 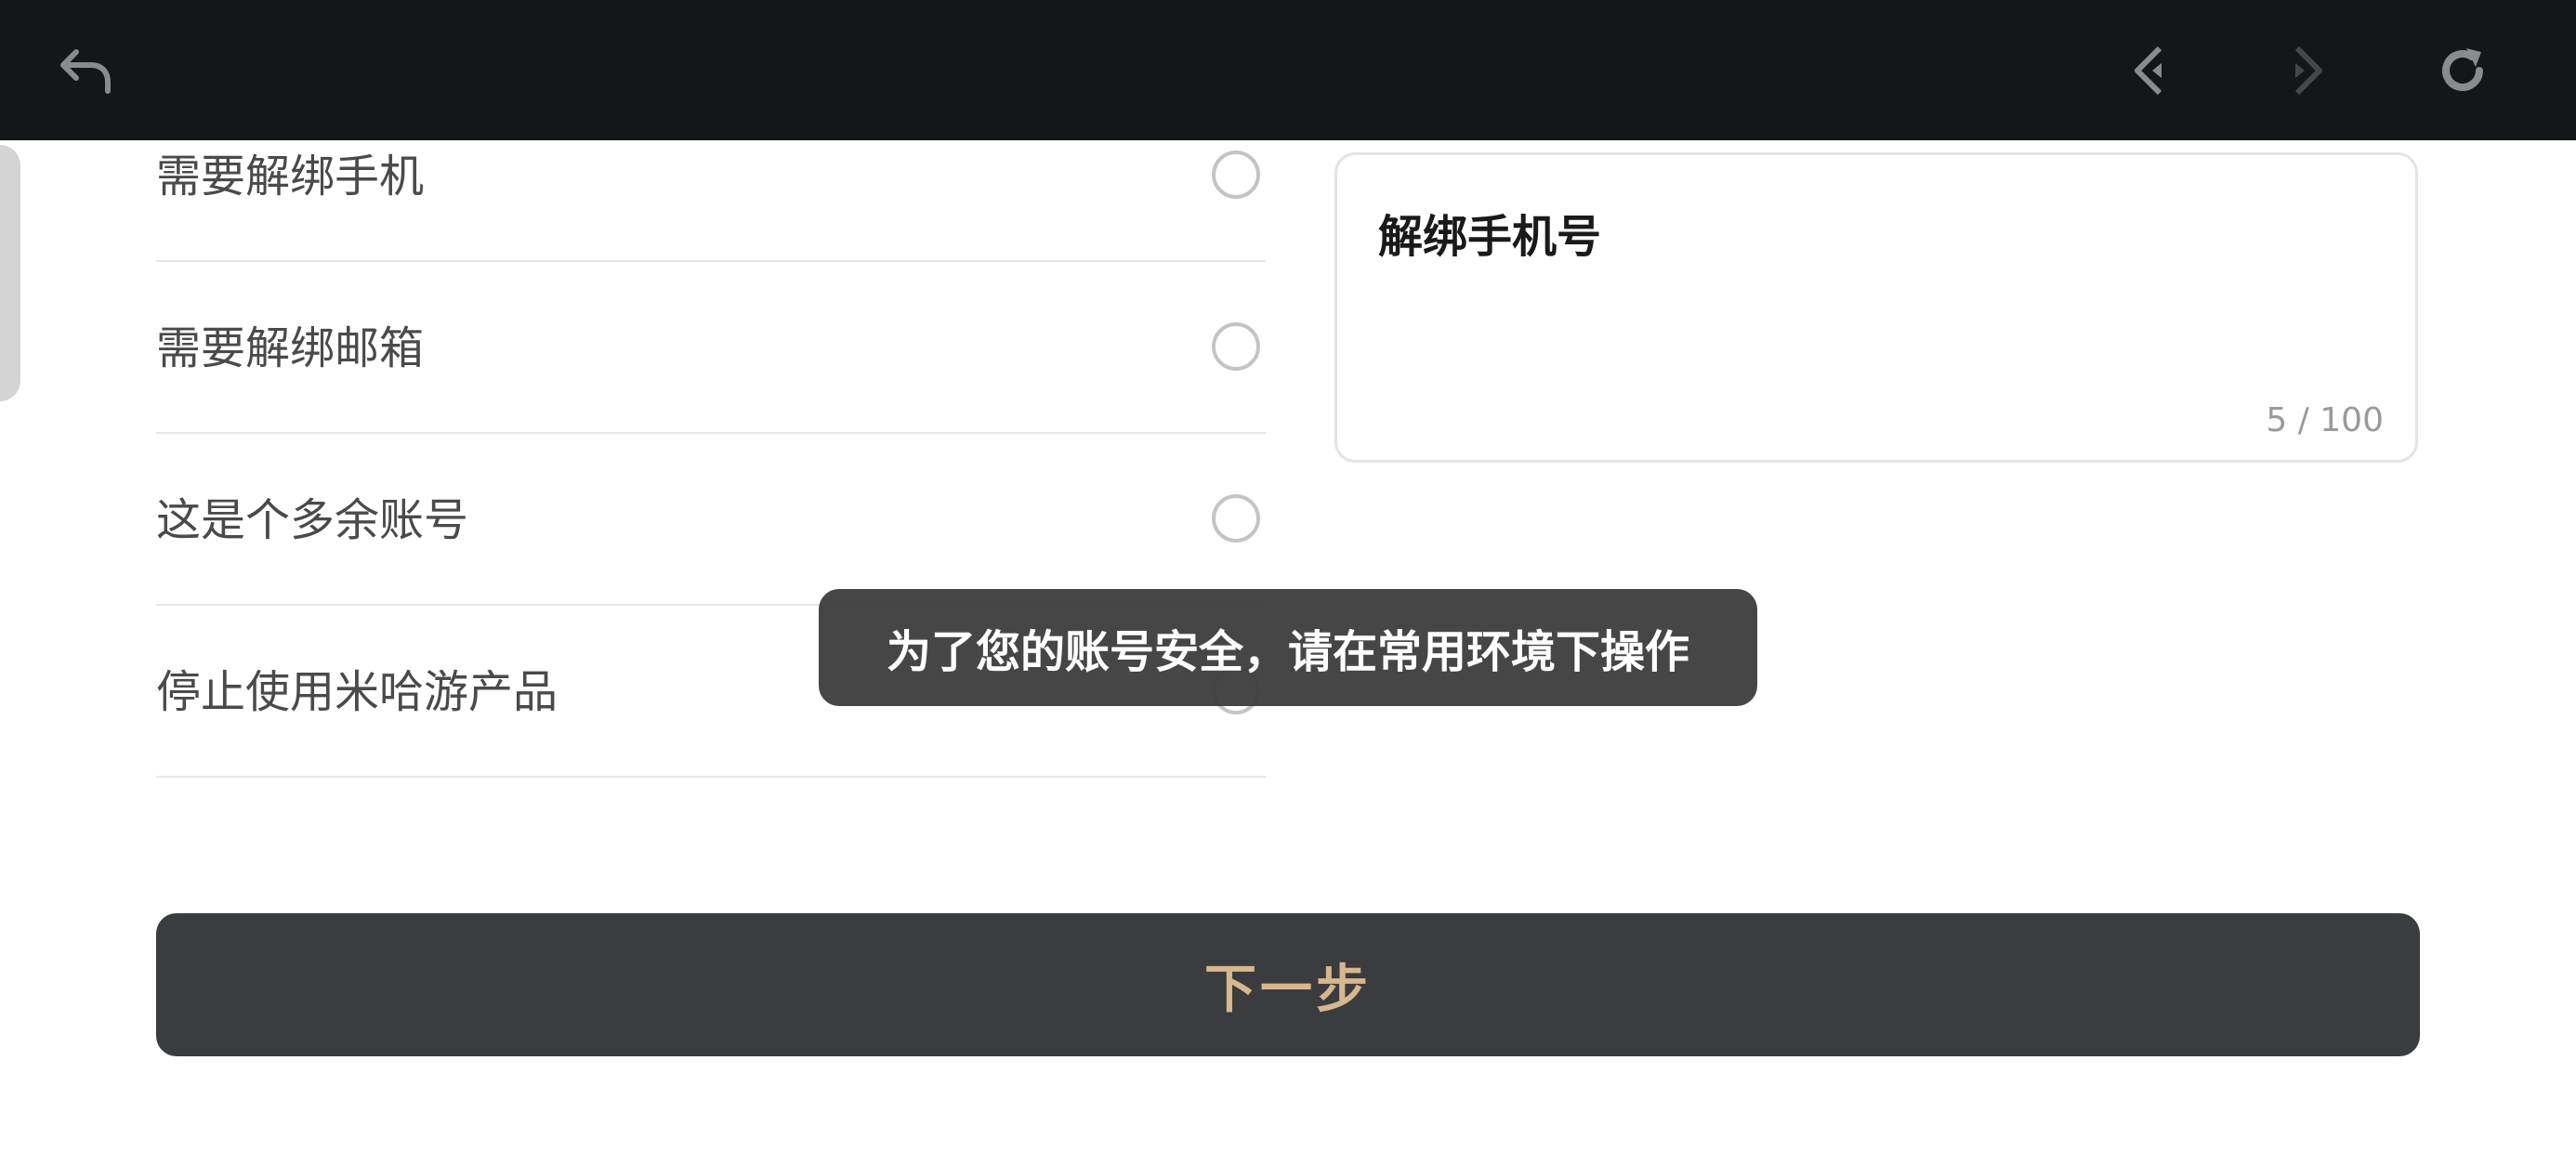 I want to click on chevron-right-icon, so click(x=2304, y=70).